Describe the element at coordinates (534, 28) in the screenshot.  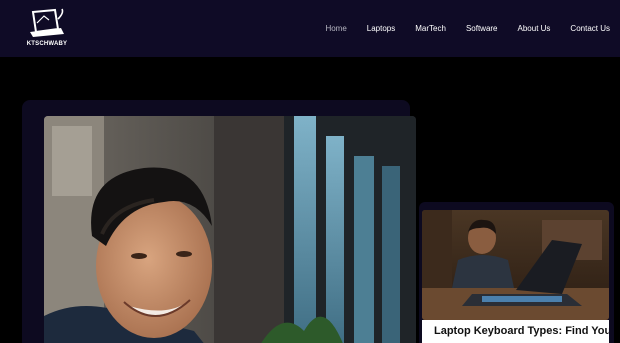
I see `nav-about-us: About Us` at that location.